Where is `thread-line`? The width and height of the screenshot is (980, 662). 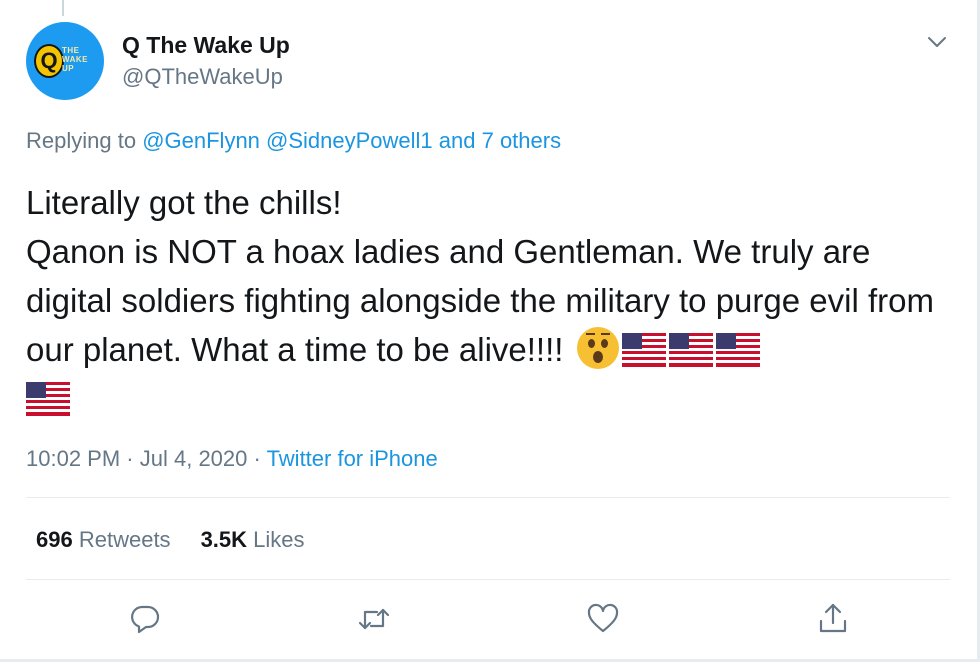 thread-line is located at coordinates (63, 8).